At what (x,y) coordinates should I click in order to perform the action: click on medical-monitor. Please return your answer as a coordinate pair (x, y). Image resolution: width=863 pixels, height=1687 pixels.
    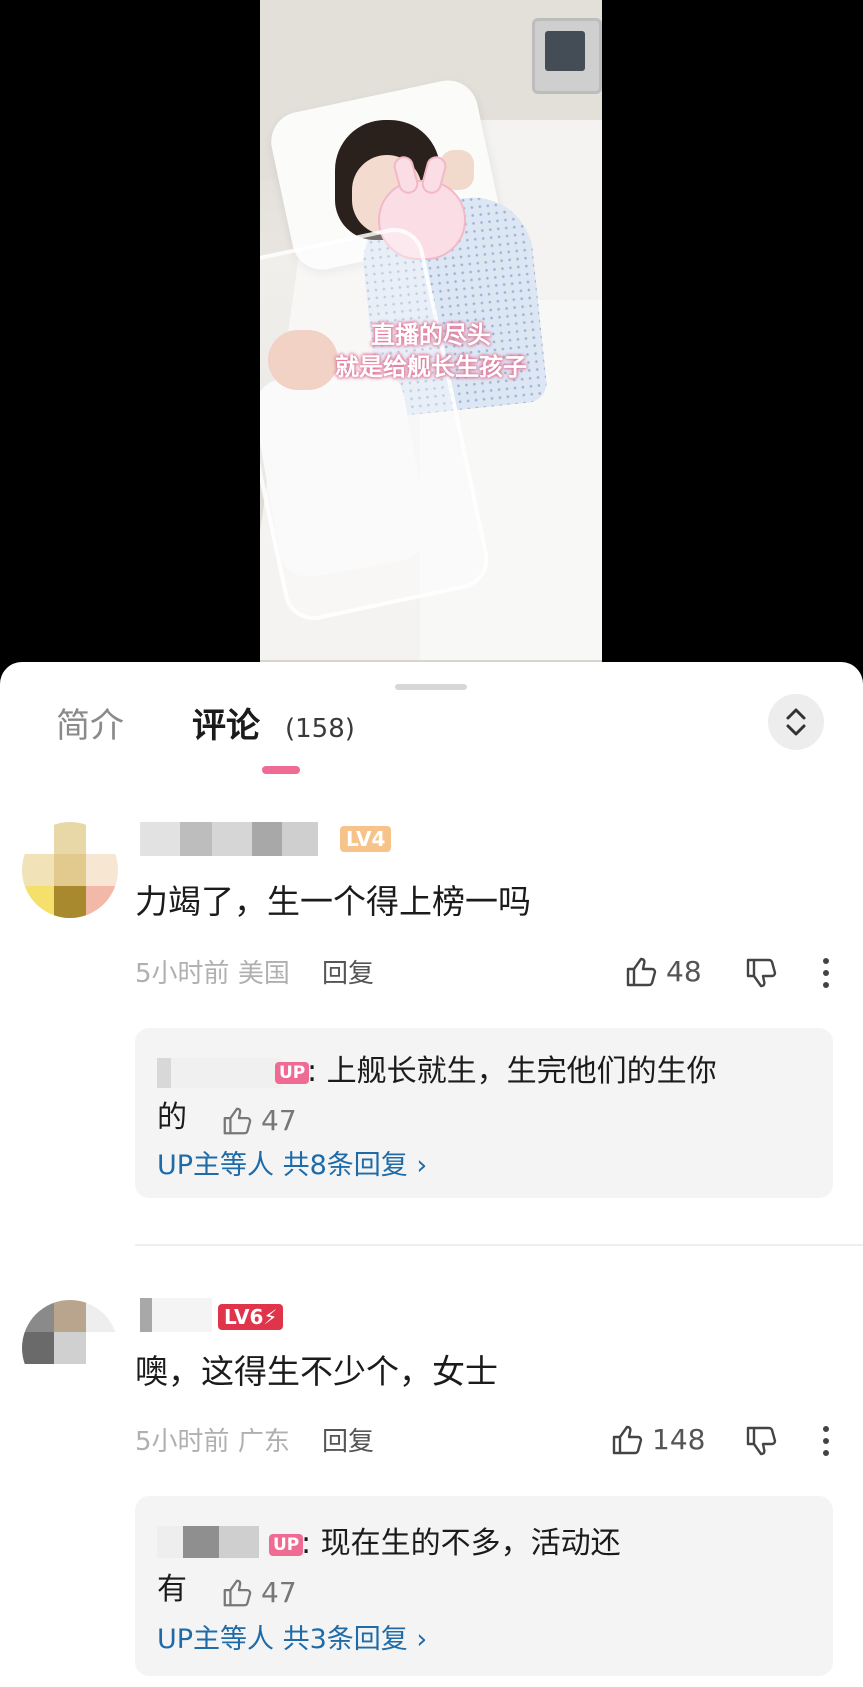
    Looking at the image, I should click on (567, 56).